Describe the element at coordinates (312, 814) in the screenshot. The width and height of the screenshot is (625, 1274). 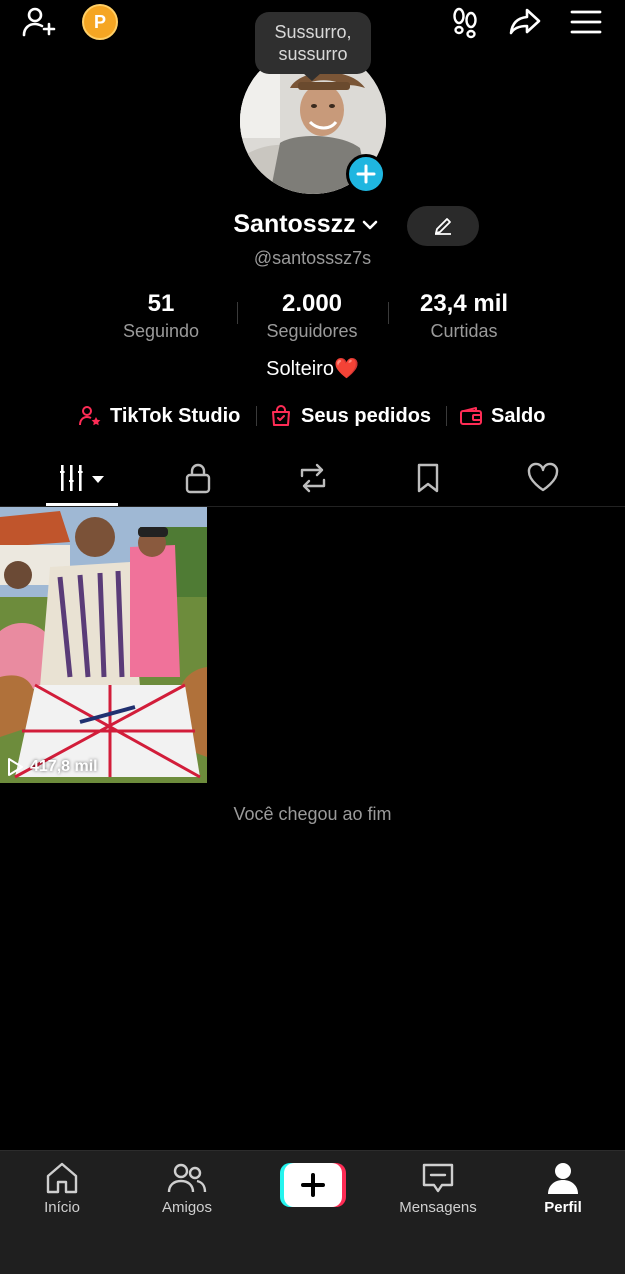
I see `end-of-list-text: Você chegou ao fim` at that location.